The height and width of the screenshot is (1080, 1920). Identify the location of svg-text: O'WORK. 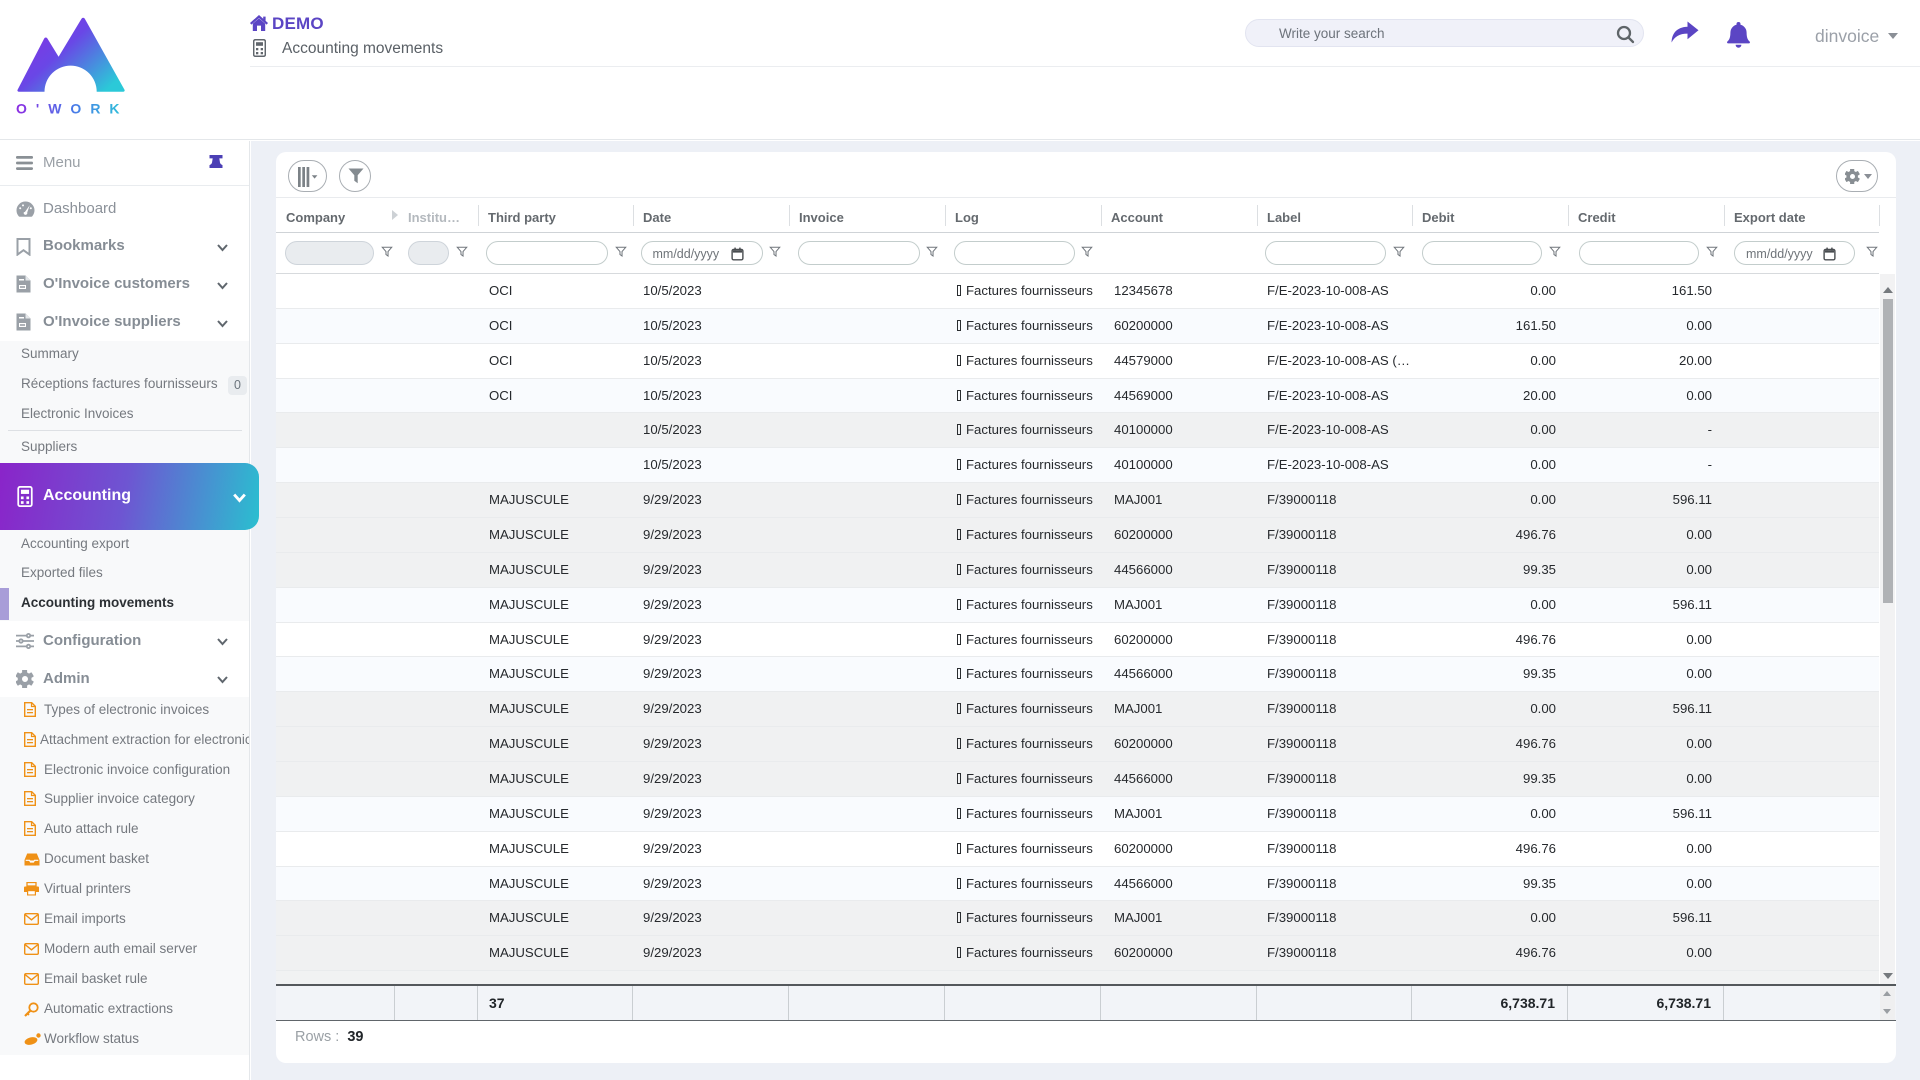
(72, 109).